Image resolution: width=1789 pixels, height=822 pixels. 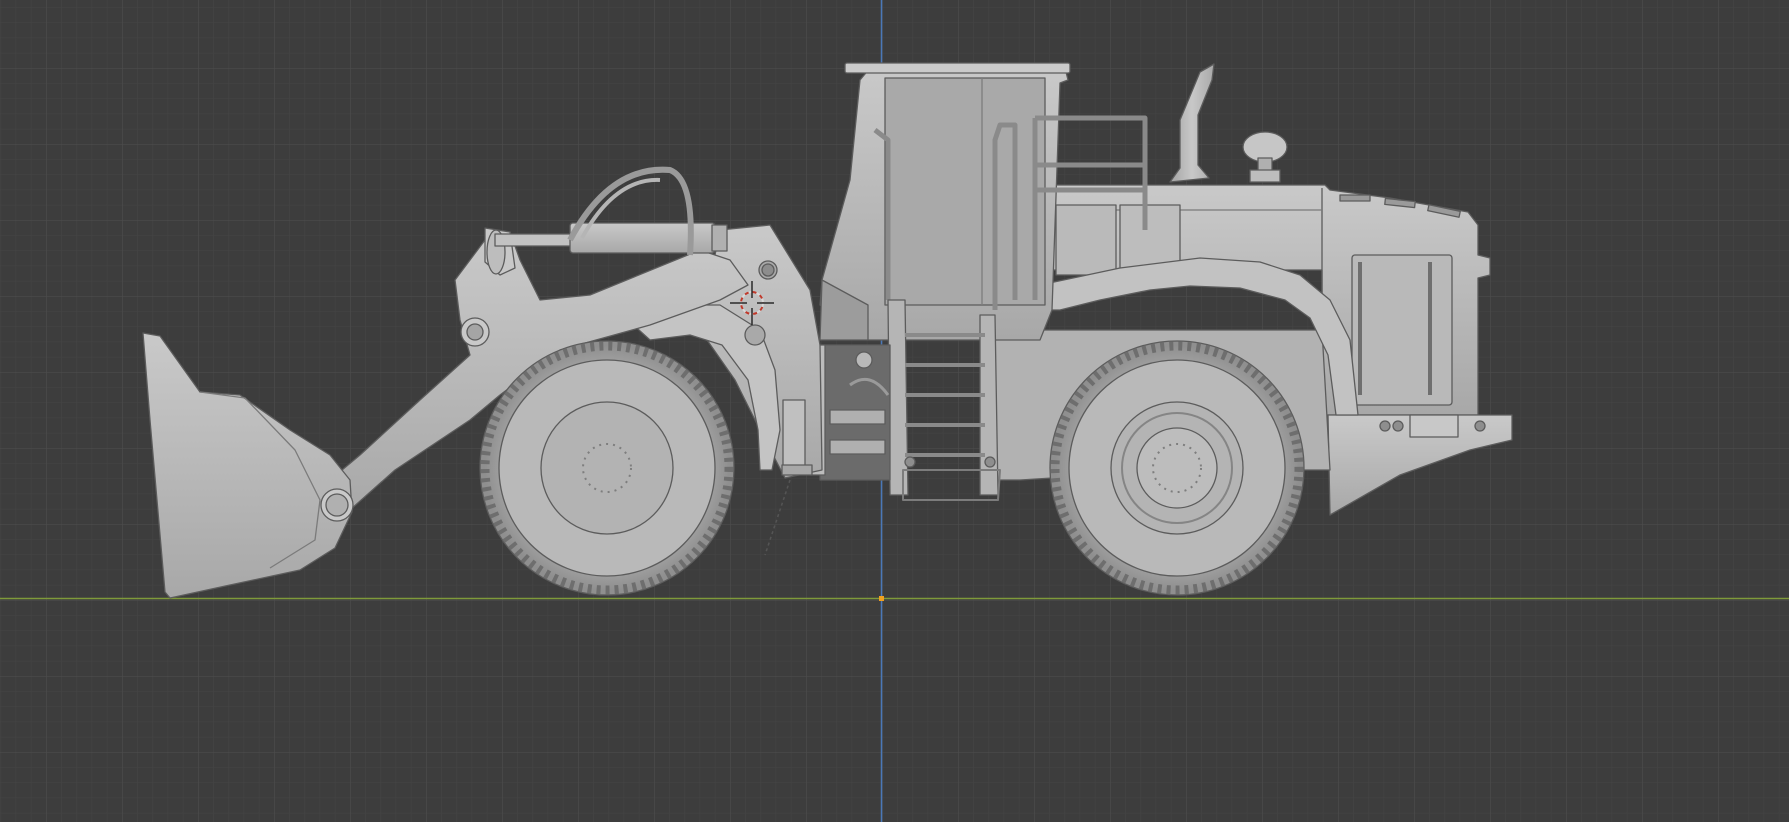 What do you see at coordinates (1265, 157) in the screenshot?
I see `air-intake` at bounding box center [1265, 157].